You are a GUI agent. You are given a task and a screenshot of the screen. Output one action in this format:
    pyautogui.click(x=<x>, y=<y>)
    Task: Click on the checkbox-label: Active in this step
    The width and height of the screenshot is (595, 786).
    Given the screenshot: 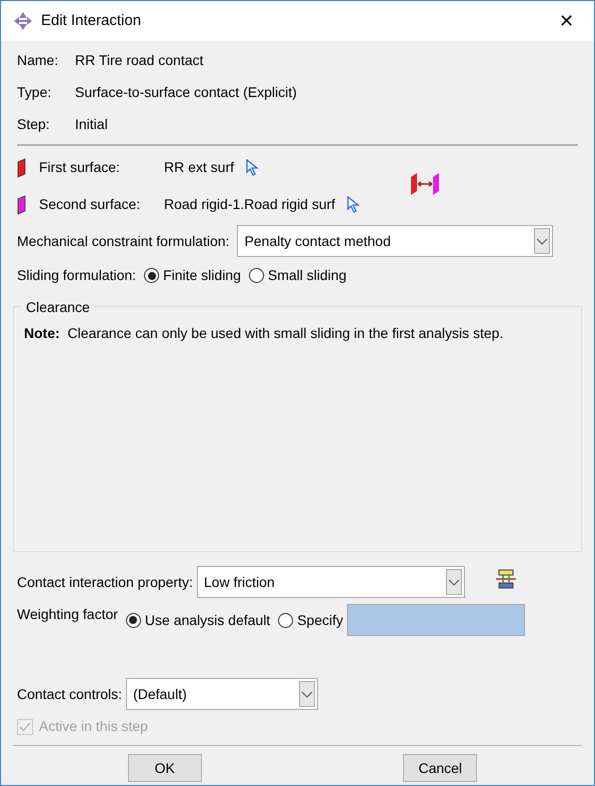 What is the action you would take?
    pyautogui.click(x=93, y=726)
    